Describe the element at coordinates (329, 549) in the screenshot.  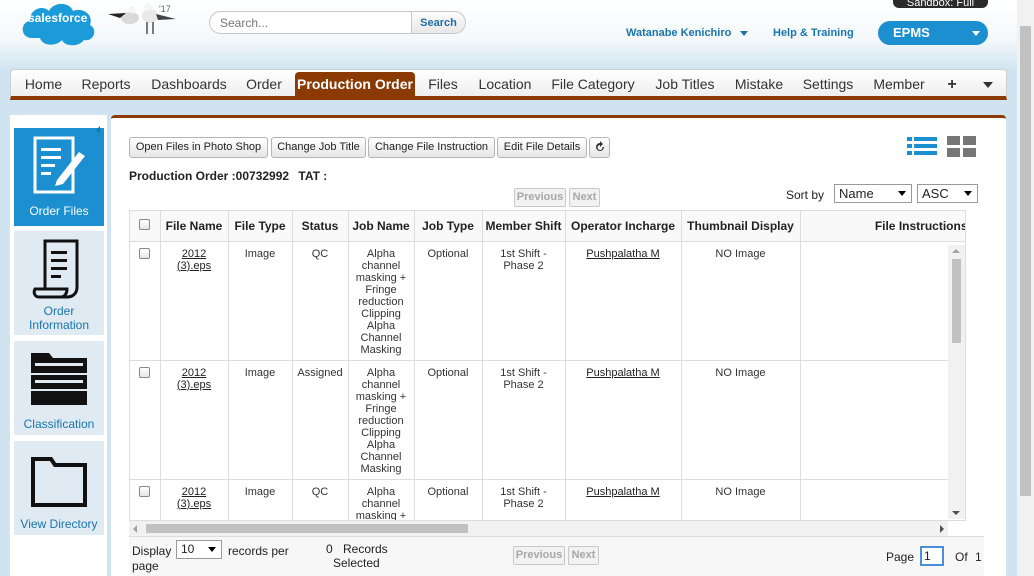
I see `records-selected-count: 0` at that location.